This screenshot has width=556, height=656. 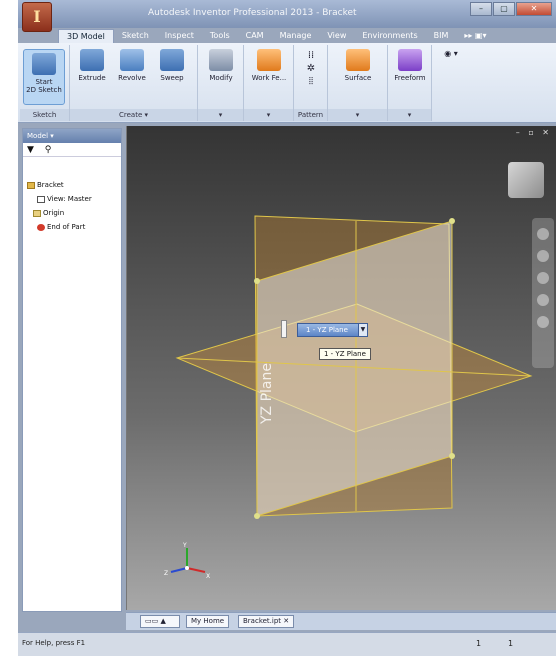 What do you see at coordinates (287, 644) in the screenshot?
I see `status-bar: For Help, press F1 1 1` at bounding box center [287, 644].